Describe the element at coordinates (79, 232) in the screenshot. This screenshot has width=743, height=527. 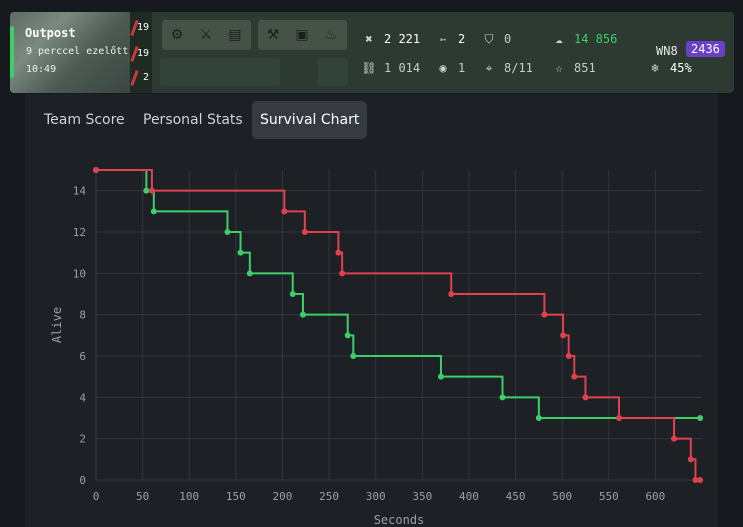
I see `y-tick-label: 12` at that location.